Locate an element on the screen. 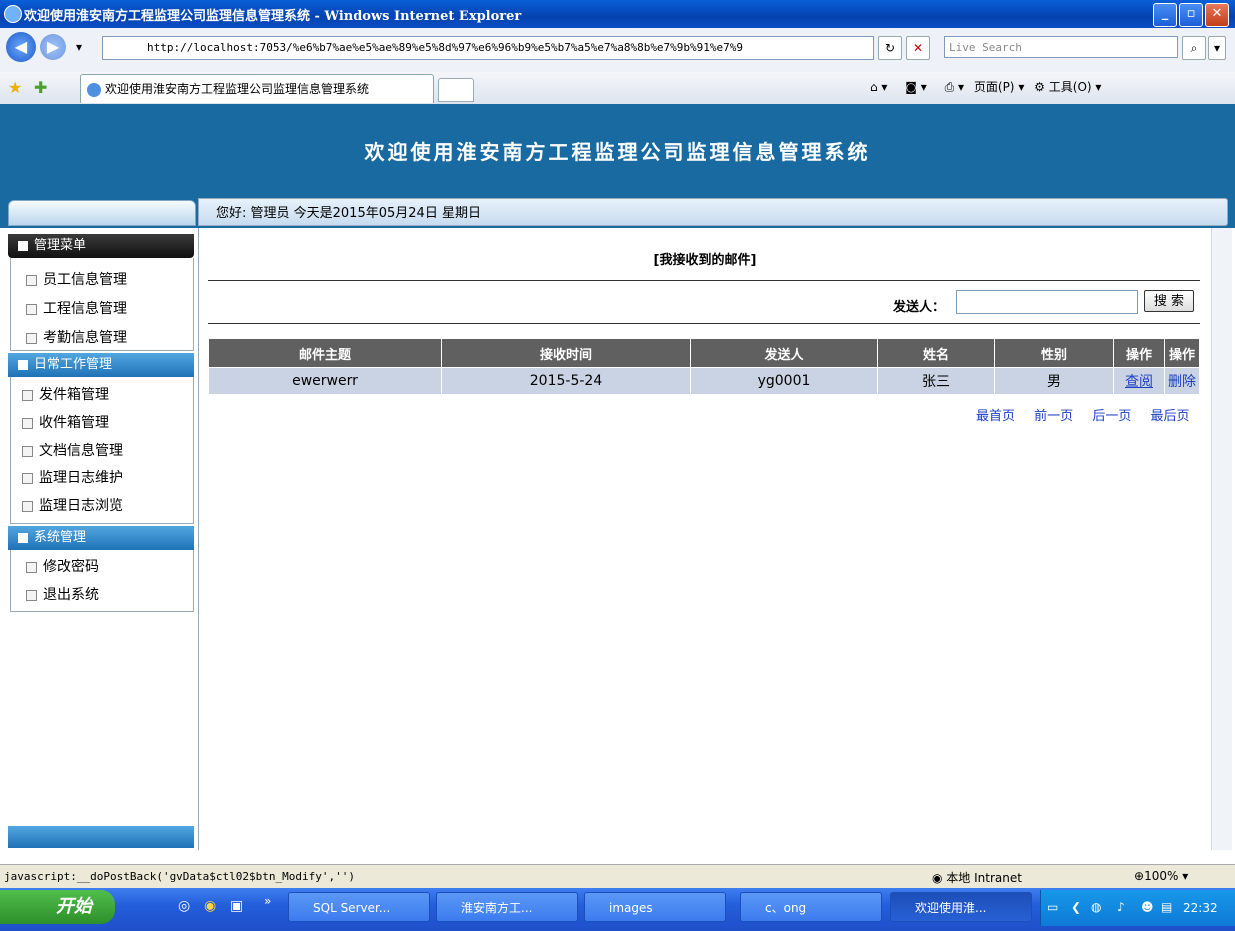 The width and height of the screenshot is (1235, 931). search-icon: ⌕ is located at coordinates (1194, 48).